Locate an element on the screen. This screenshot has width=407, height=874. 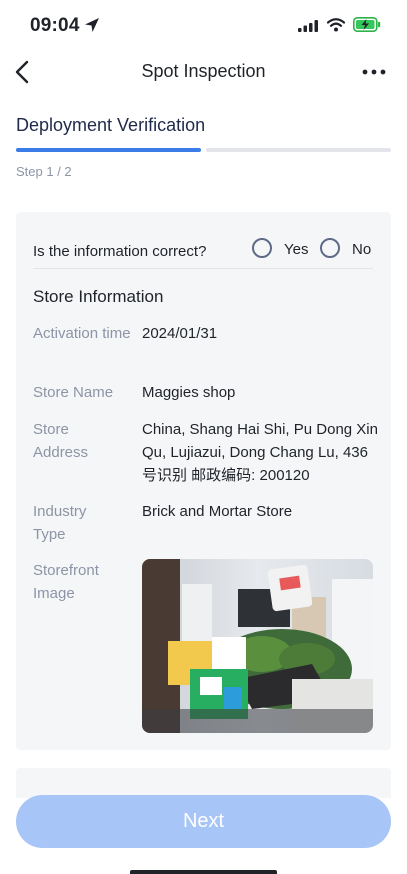
step-indicator: Step 1 / 2 is located at coordinates (44, 171).